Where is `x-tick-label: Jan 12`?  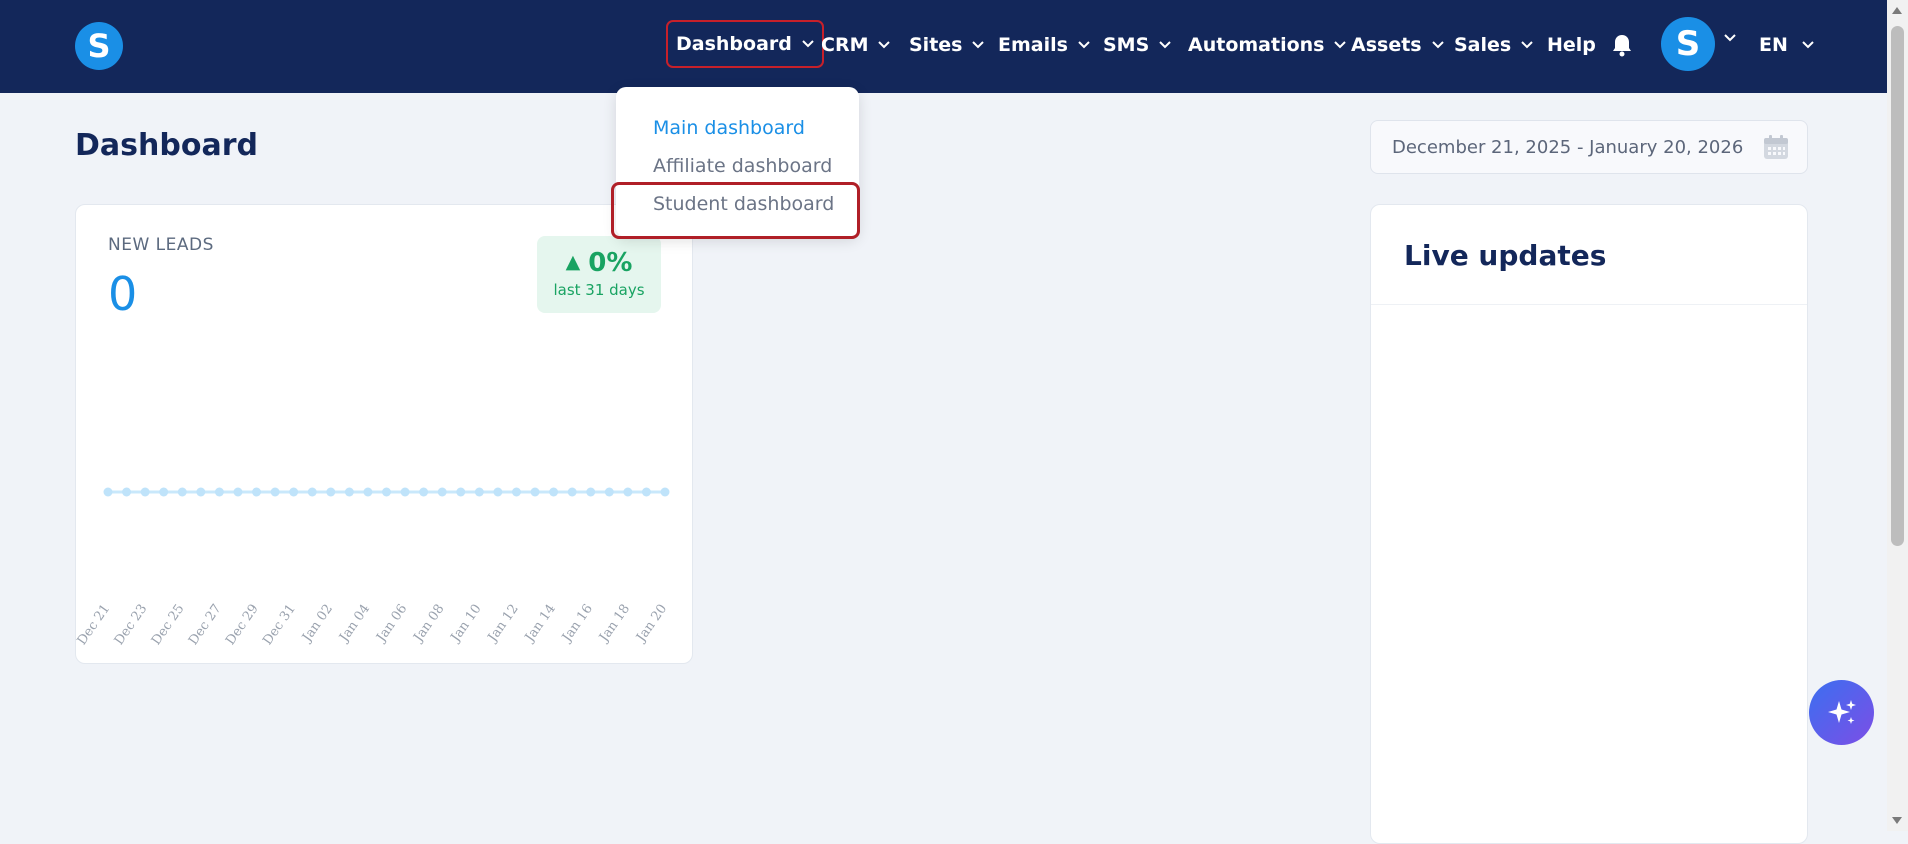 x-tick-label: Jan 12 is located at coordinates (503, 624).